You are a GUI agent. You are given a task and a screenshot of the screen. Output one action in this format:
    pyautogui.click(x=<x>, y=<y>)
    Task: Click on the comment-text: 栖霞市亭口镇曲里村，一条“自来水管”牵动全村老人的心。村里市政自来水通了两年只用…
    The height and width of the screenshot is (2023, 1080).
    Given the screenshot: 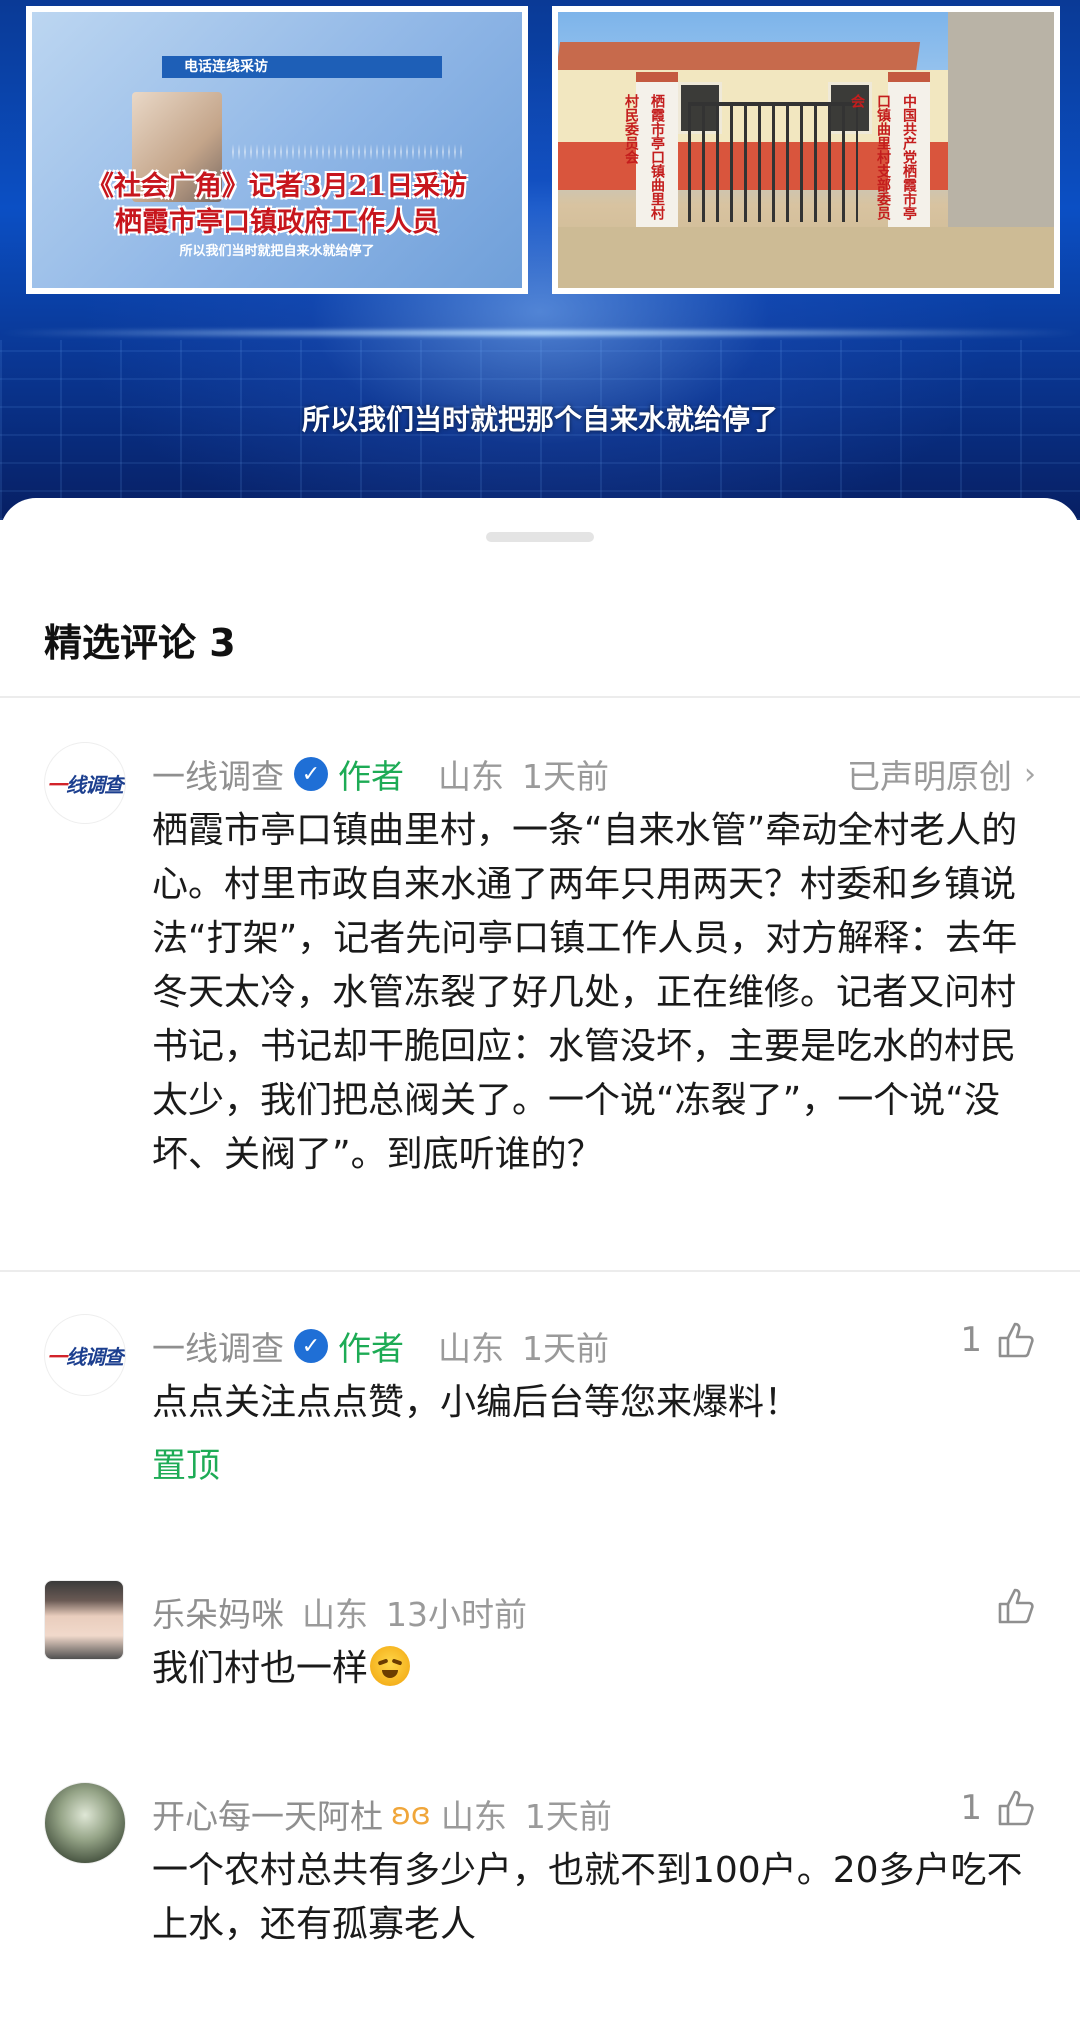 What is the action you would take?
    pyautogui.click(x=585, y=992)
    